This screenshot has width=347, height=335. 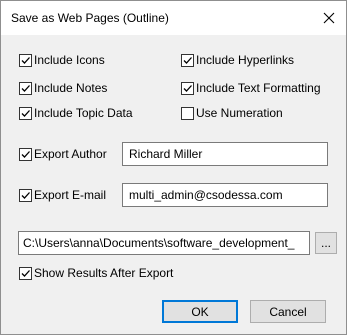 I want to click on title-bar: Save as Web Pages (Outline), so click(x=173, y=18).